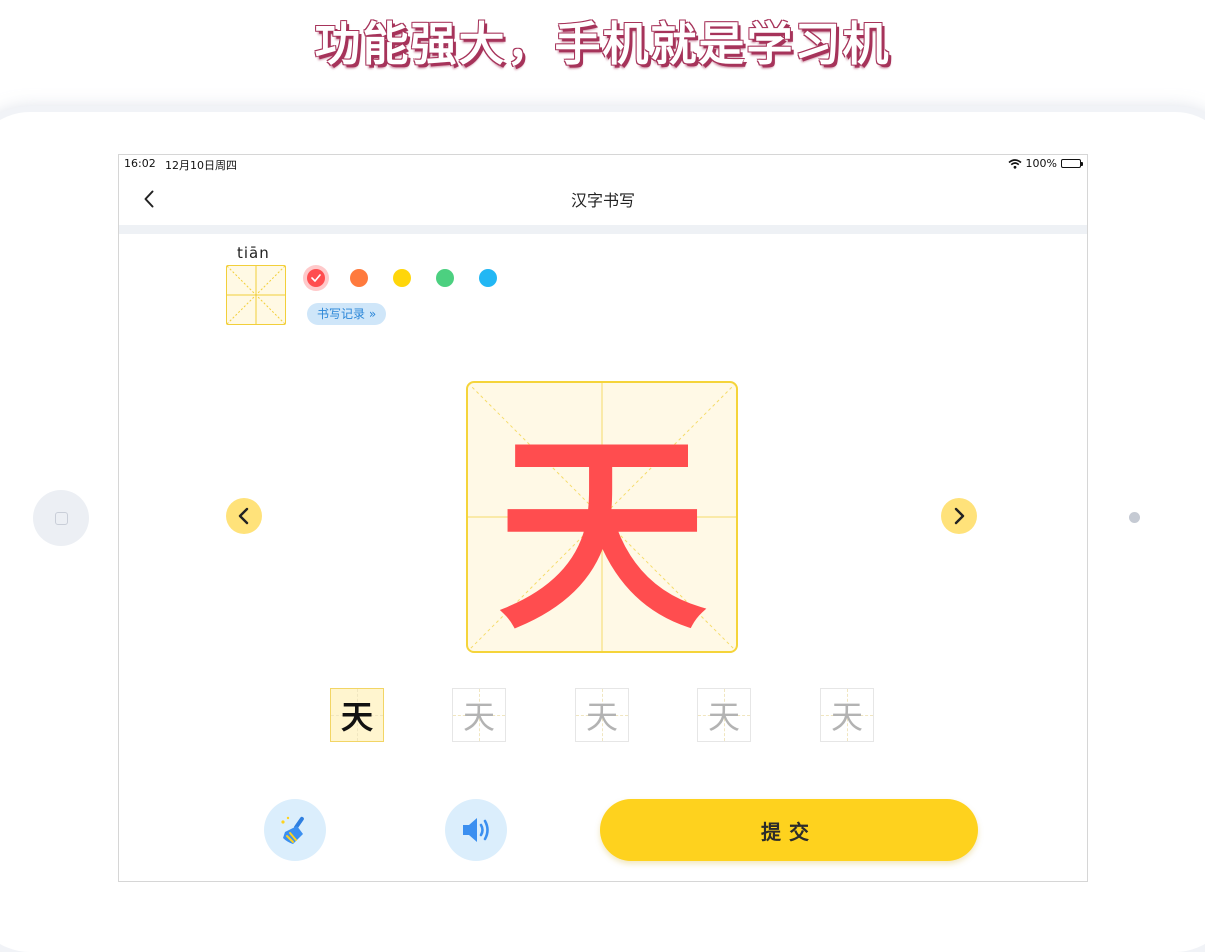  Describe the element at coordinates (603, 229) in the screenshot. I see `header-divider` at that location.